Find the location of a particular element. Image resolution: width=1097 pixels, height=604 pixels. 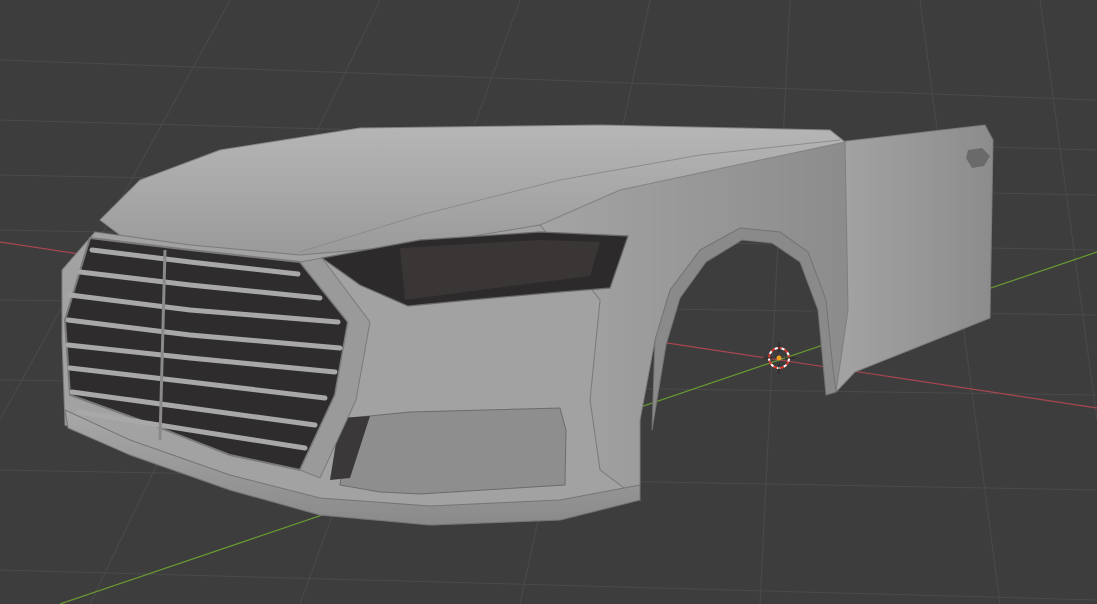

3d-cursor-icon is located at coordinates (779, 358).